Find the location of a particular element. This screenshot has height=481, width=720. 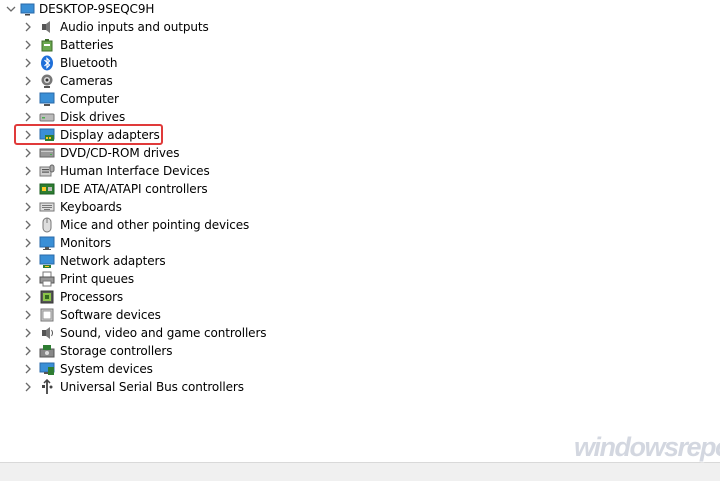

system-device-icon is located at coordinates (47, 369).